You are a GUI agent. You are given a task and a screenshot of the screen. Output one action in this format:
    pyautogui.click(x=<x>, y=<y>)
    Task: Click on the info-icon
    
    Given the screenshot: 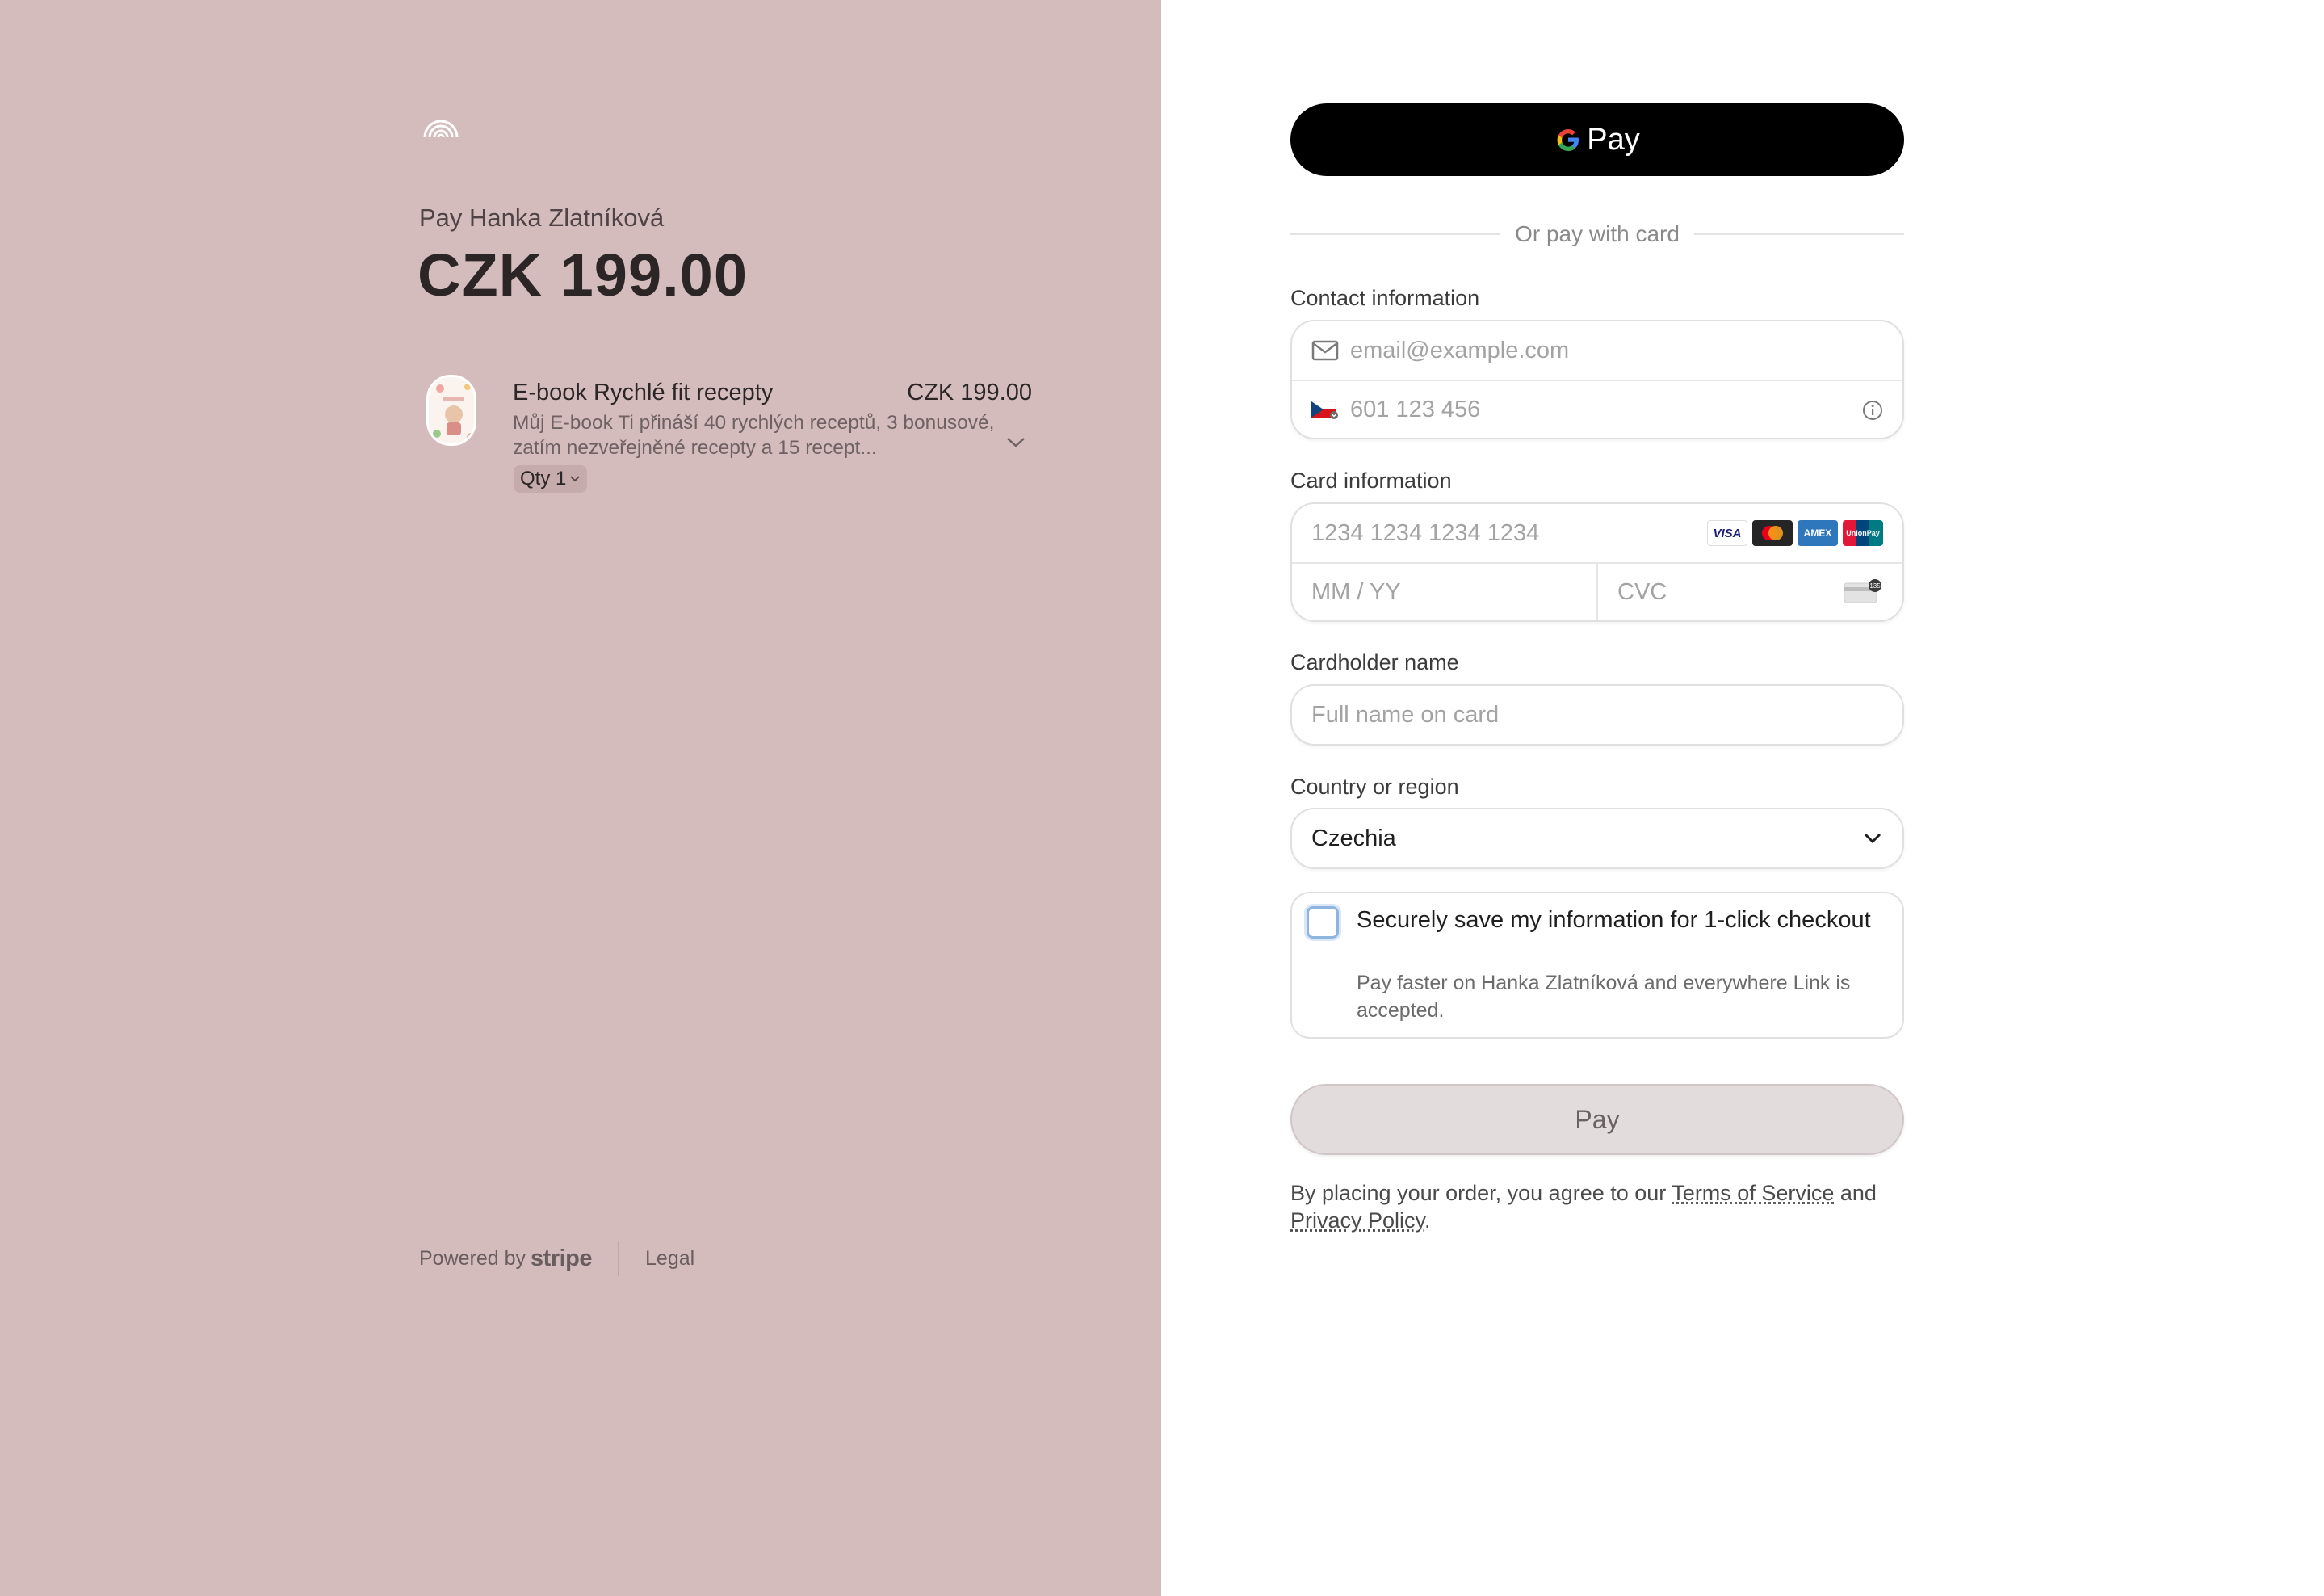 What is the action you would take?
    pyautogui.click(x=1872, y=410)
    